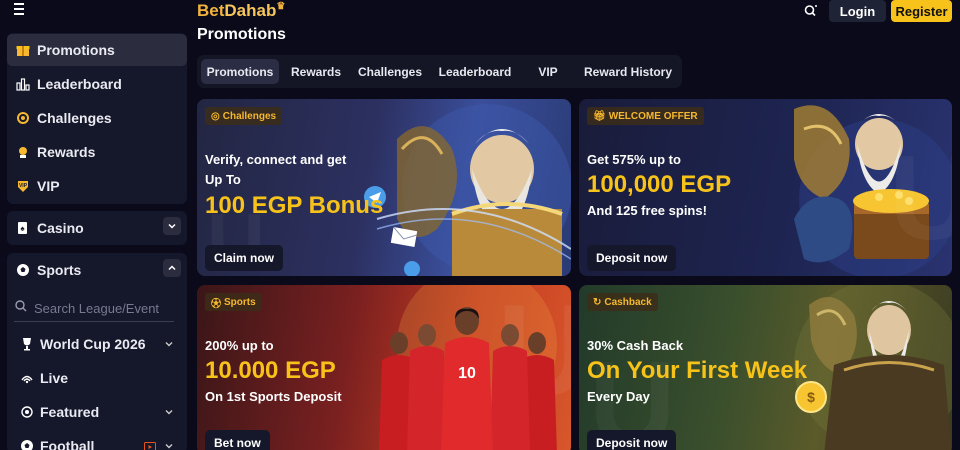 This screenshot has height=450, width=960. What do you see at coordinates (273, 396) in the screenshot?
I see `card-subtitle-2: On 1st Sports Deposit` at bounding box center [273, 396].